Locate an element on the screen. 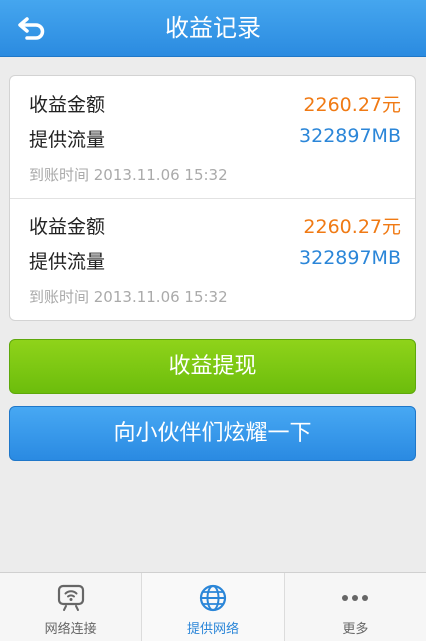 The height and width of the screenshot is (641, 426). tab-network-connect: 网络连接 is located at coordinates (71, 607).